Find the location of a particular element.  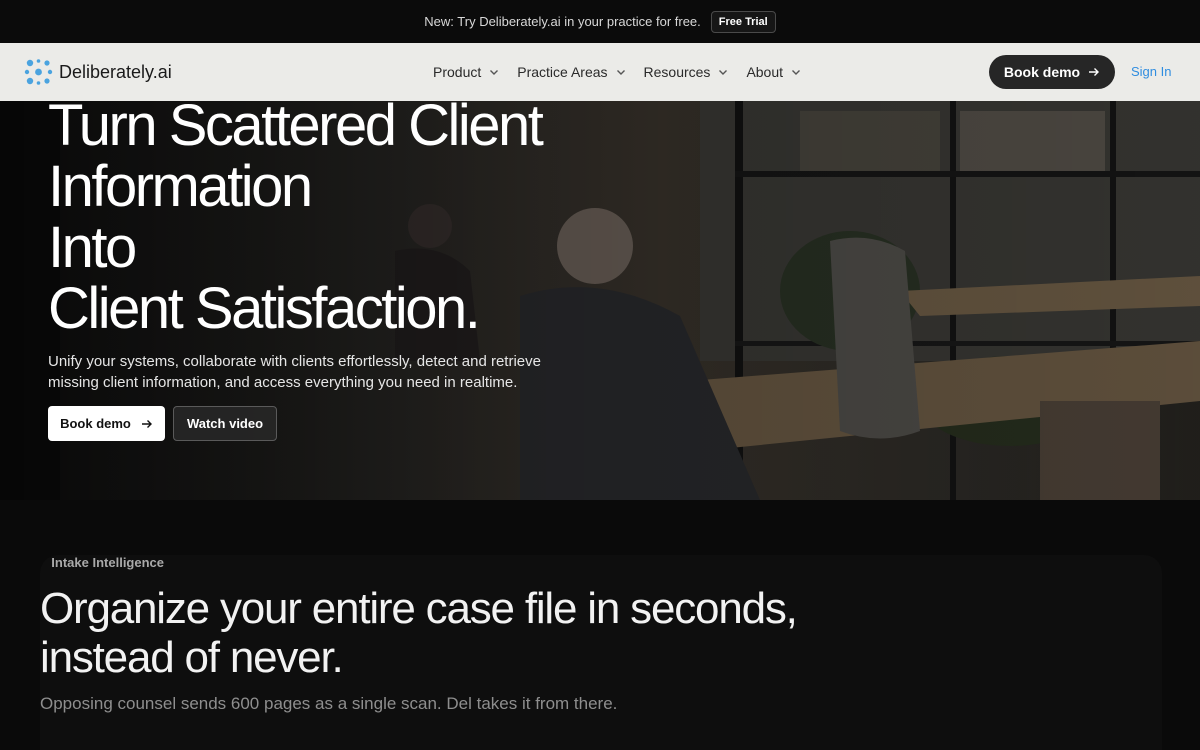

nav-practice-areas: Practice Areas is located at coordinates (571, 72).